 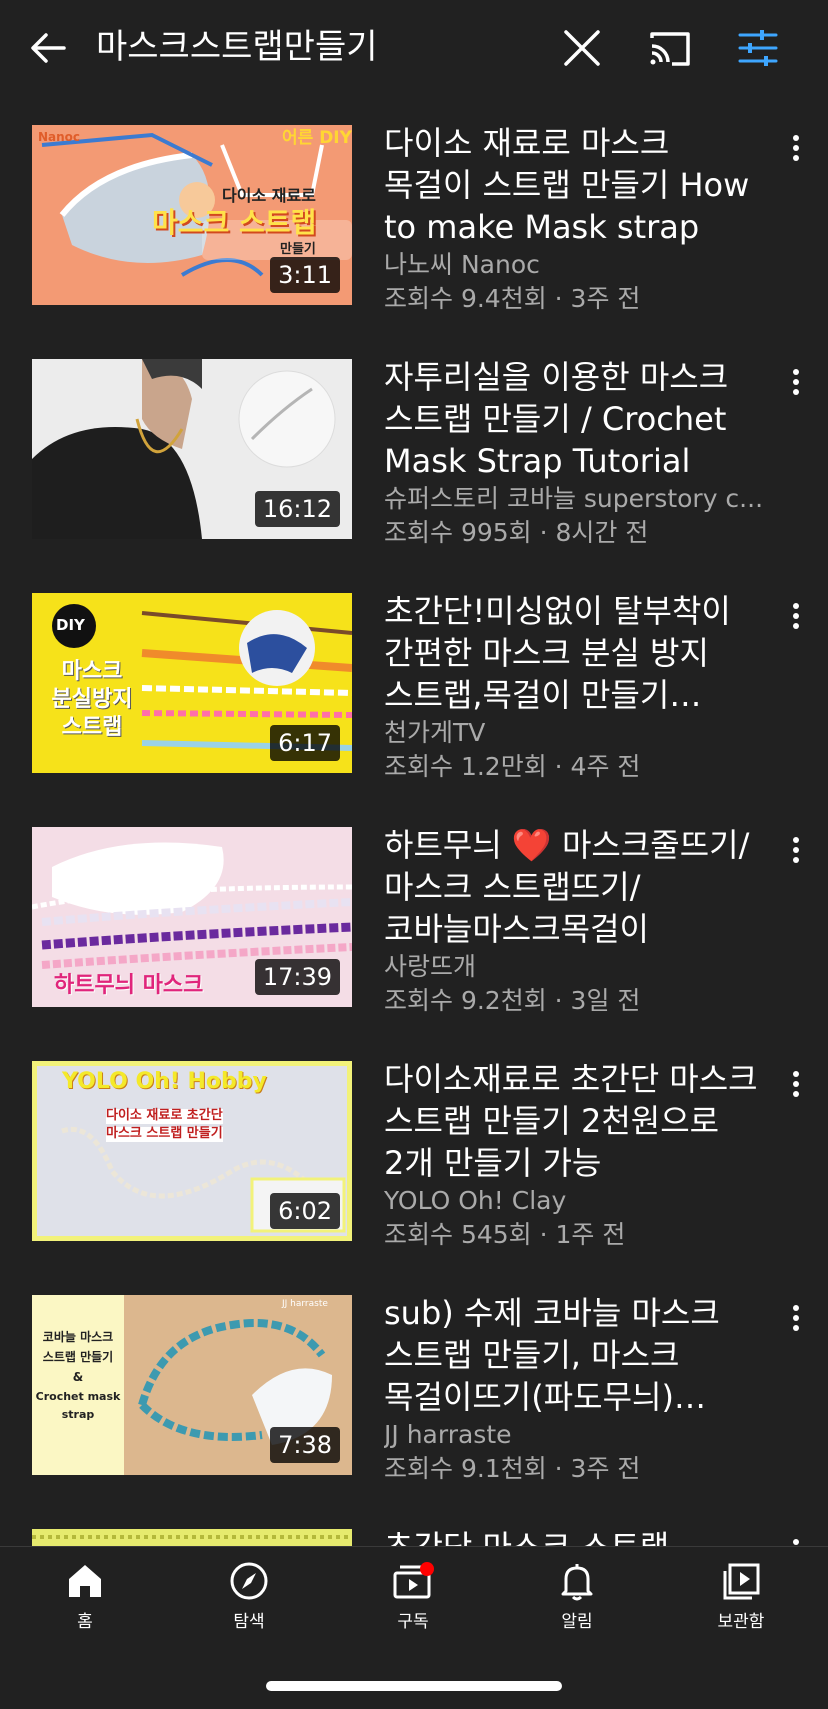 I want to click on thumbnail-caption: &, so click(x=78, y=1377).